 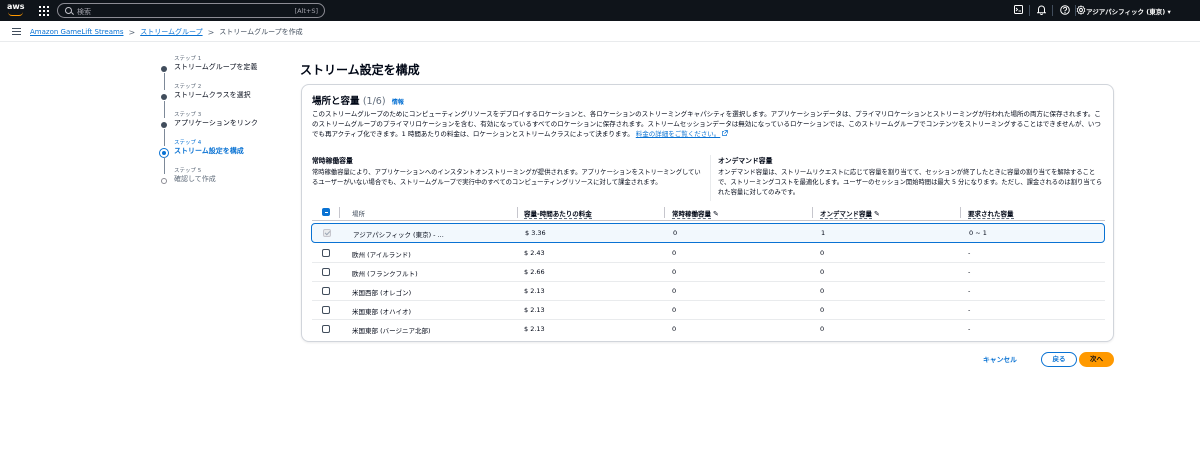 What do you see at coordinates (382, 312) in the screenshot?
I see `cell-location: 米国東部 (オハイオ)` at bounding box center [382, 312].